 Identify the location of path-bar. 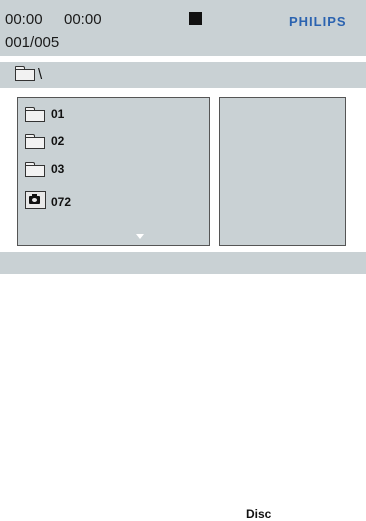
(183, 75).